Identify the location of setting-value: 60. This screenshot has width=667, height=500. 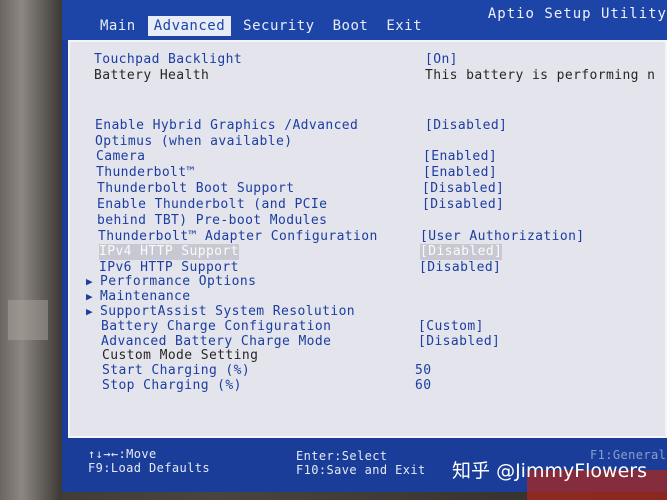
(423, 386).